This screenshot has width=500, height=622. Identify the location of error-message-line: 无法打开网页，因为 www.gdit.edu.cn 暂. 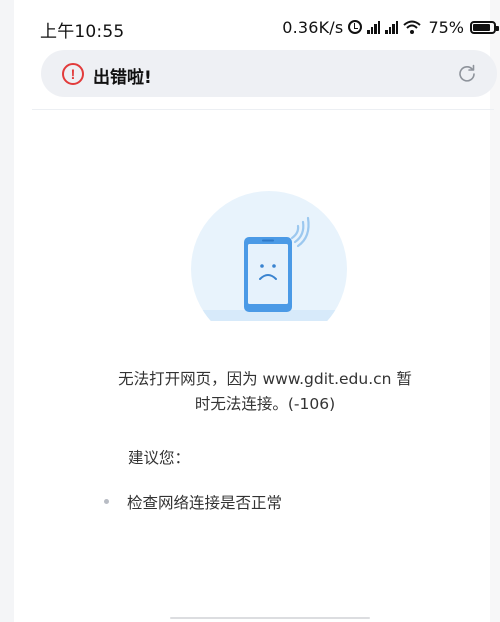
(265, 379).